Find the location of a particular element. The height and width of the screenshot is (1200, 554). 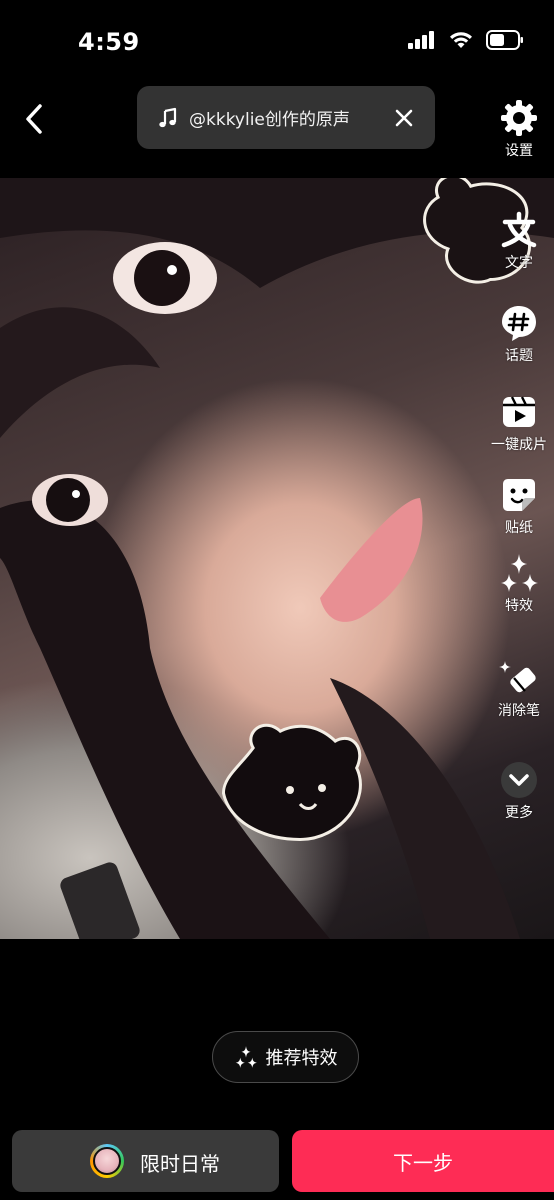

avatar is located at coordinates (107, 1161).